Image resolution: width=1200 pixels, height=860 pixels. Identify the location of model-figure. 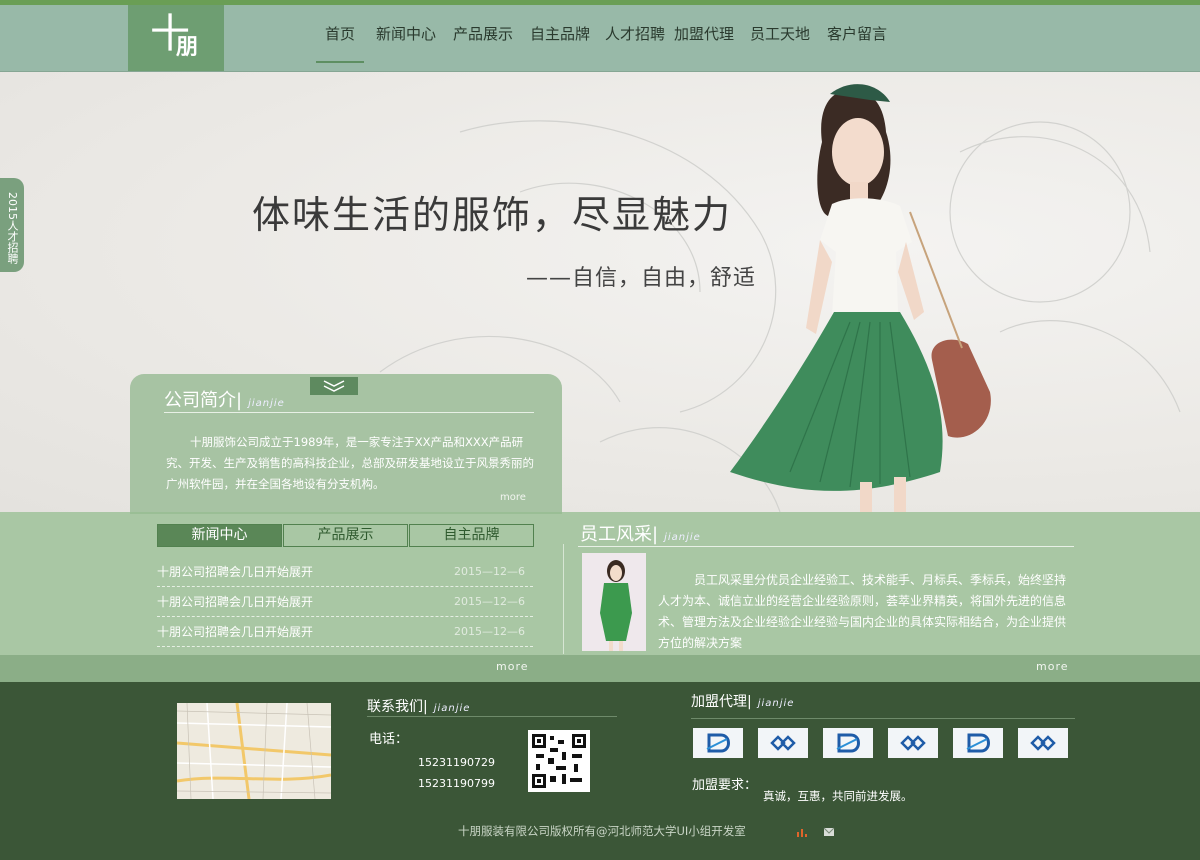
(860, 298).